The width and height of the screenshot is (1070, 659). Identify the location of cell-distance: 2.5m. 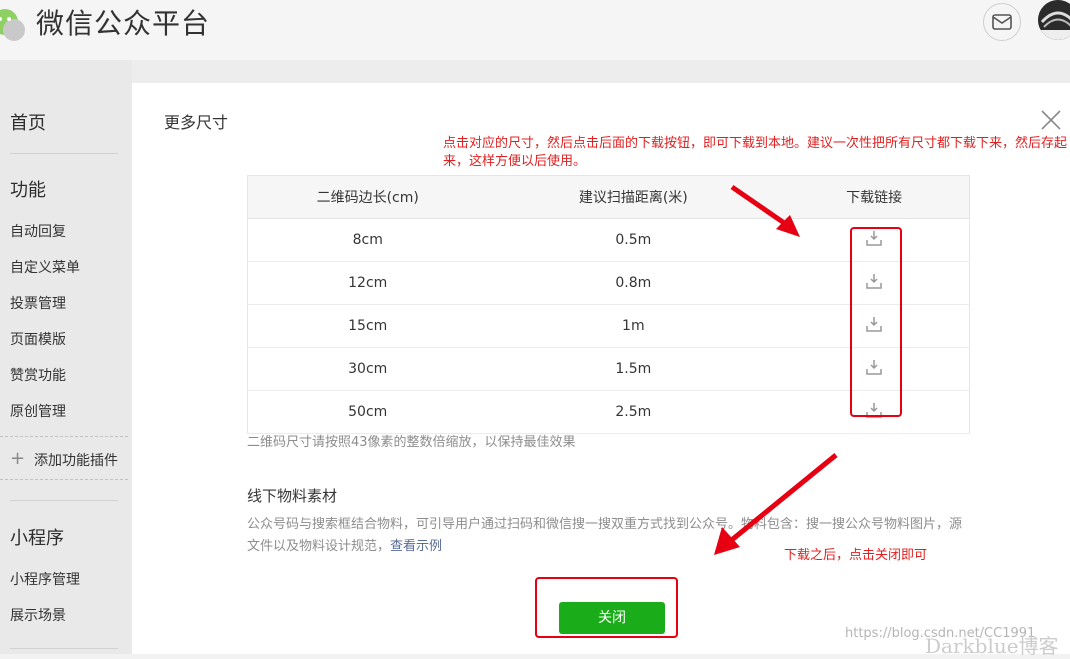
(633, 412).